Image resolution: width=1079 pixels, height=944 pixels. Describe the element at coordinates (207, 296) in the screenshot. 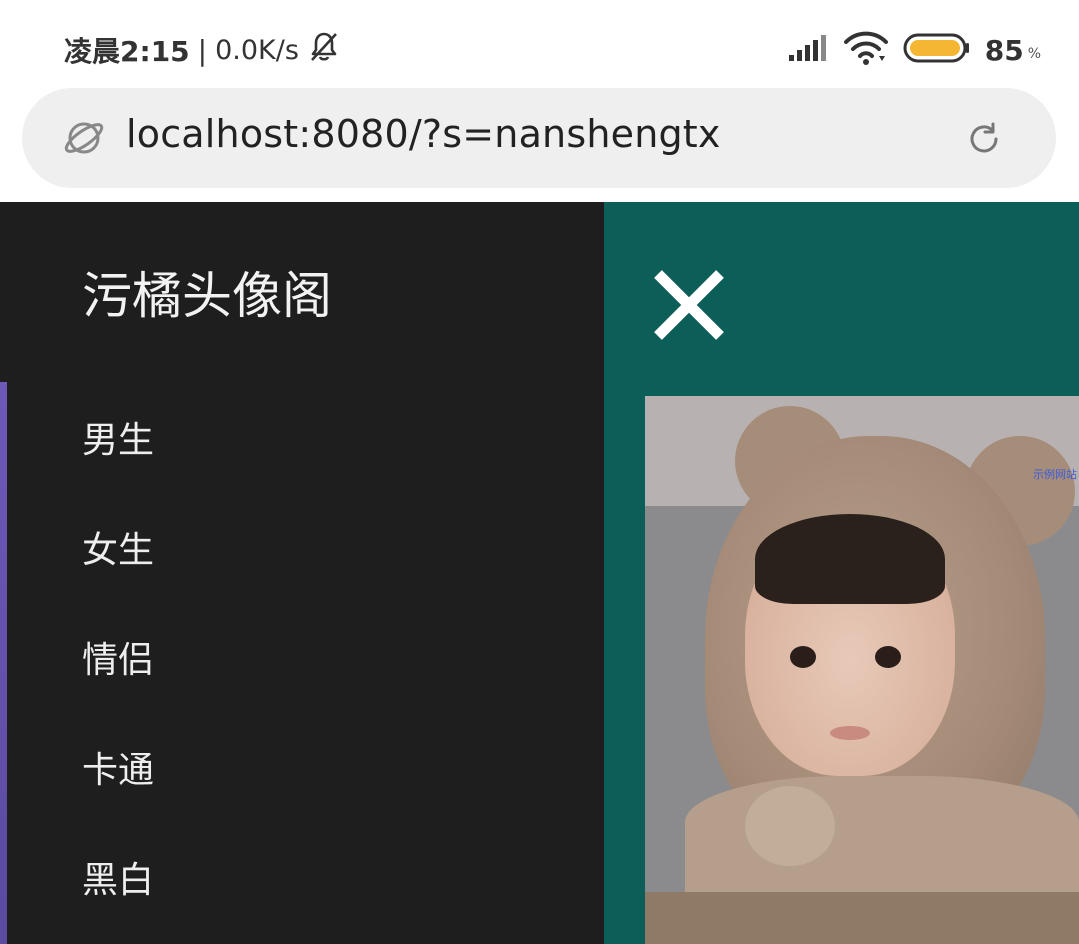

I see `drawer-title: 污橘头像阁` at that location.